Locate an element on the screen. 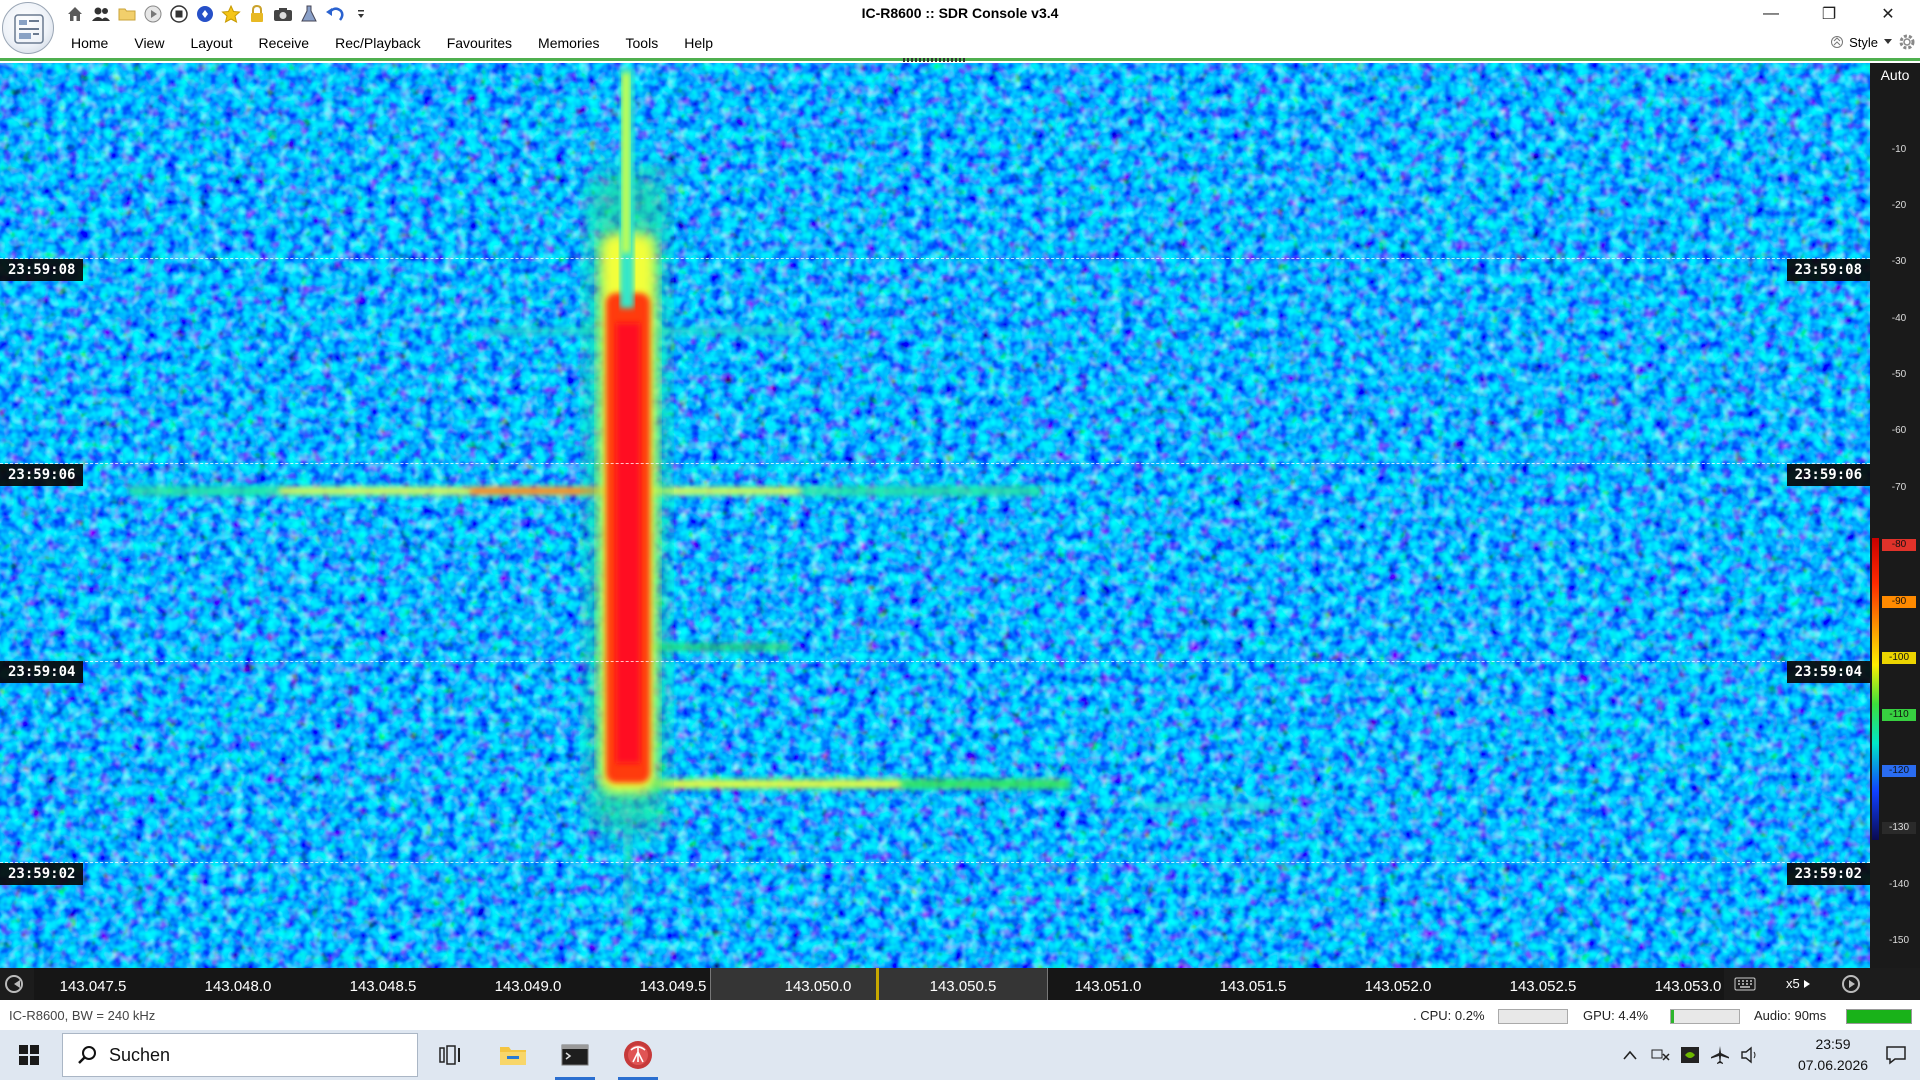 This screenshot has height=1080, width=1920. notification-icon is located at coordinates (1896, 1055).